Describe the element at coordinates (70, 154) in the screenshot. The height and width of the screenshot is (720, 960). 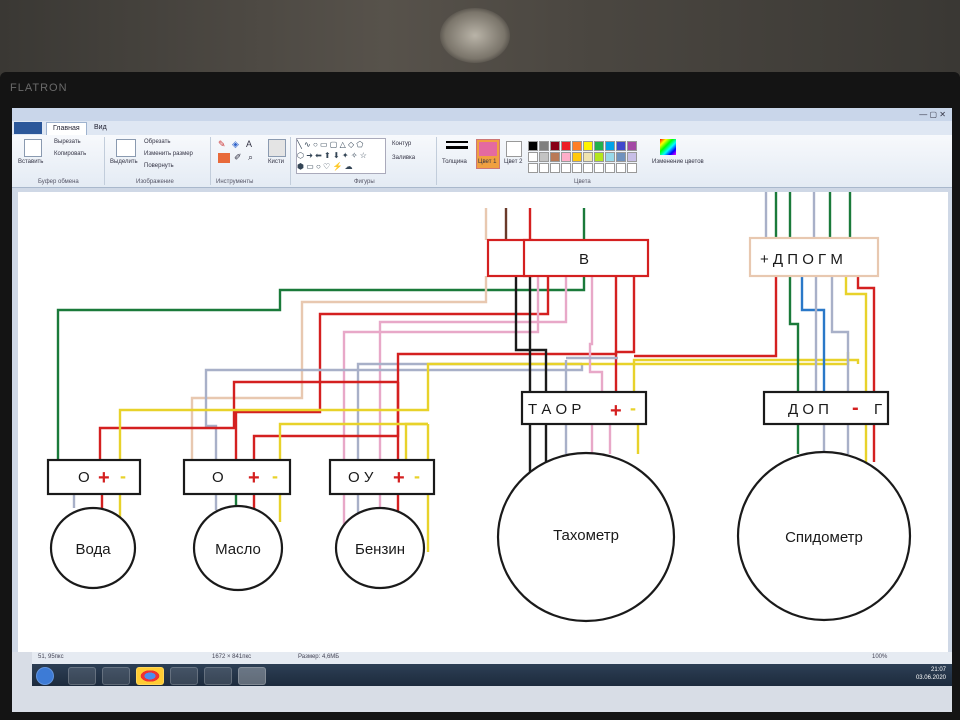
I see `copy-button: Копировать` at that location.